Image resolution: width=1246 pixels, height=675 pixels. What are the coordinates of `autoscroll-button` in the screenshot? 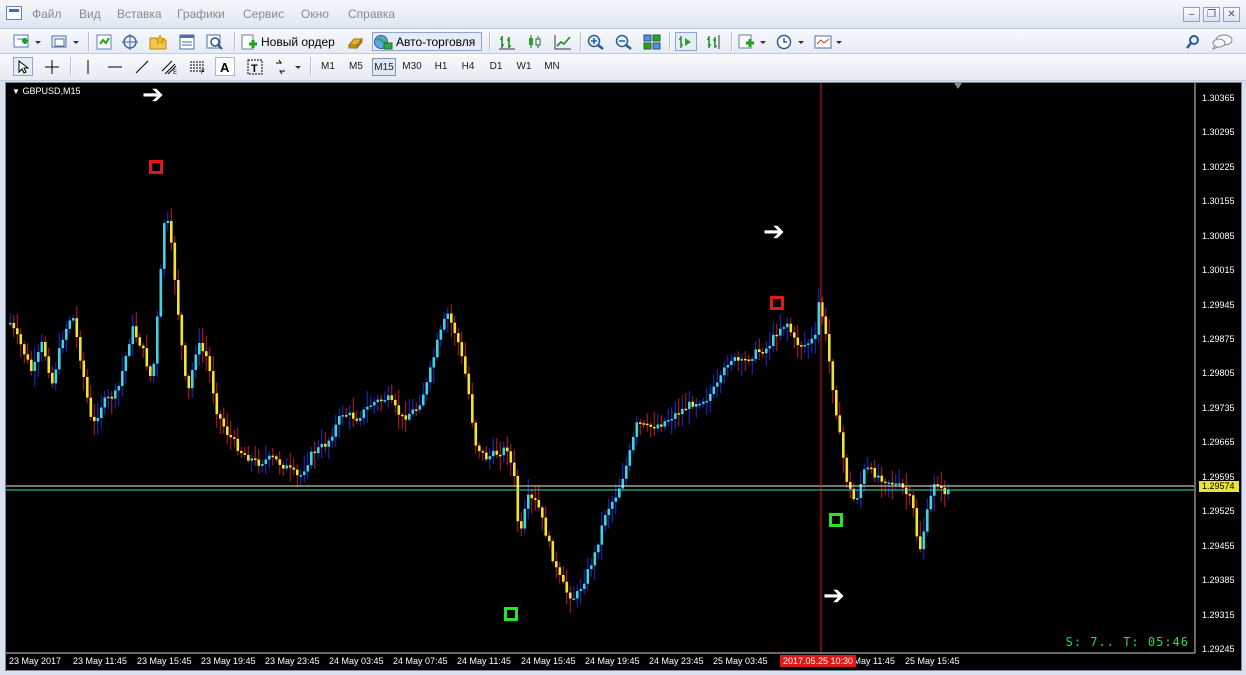 It's located at (686, 41).